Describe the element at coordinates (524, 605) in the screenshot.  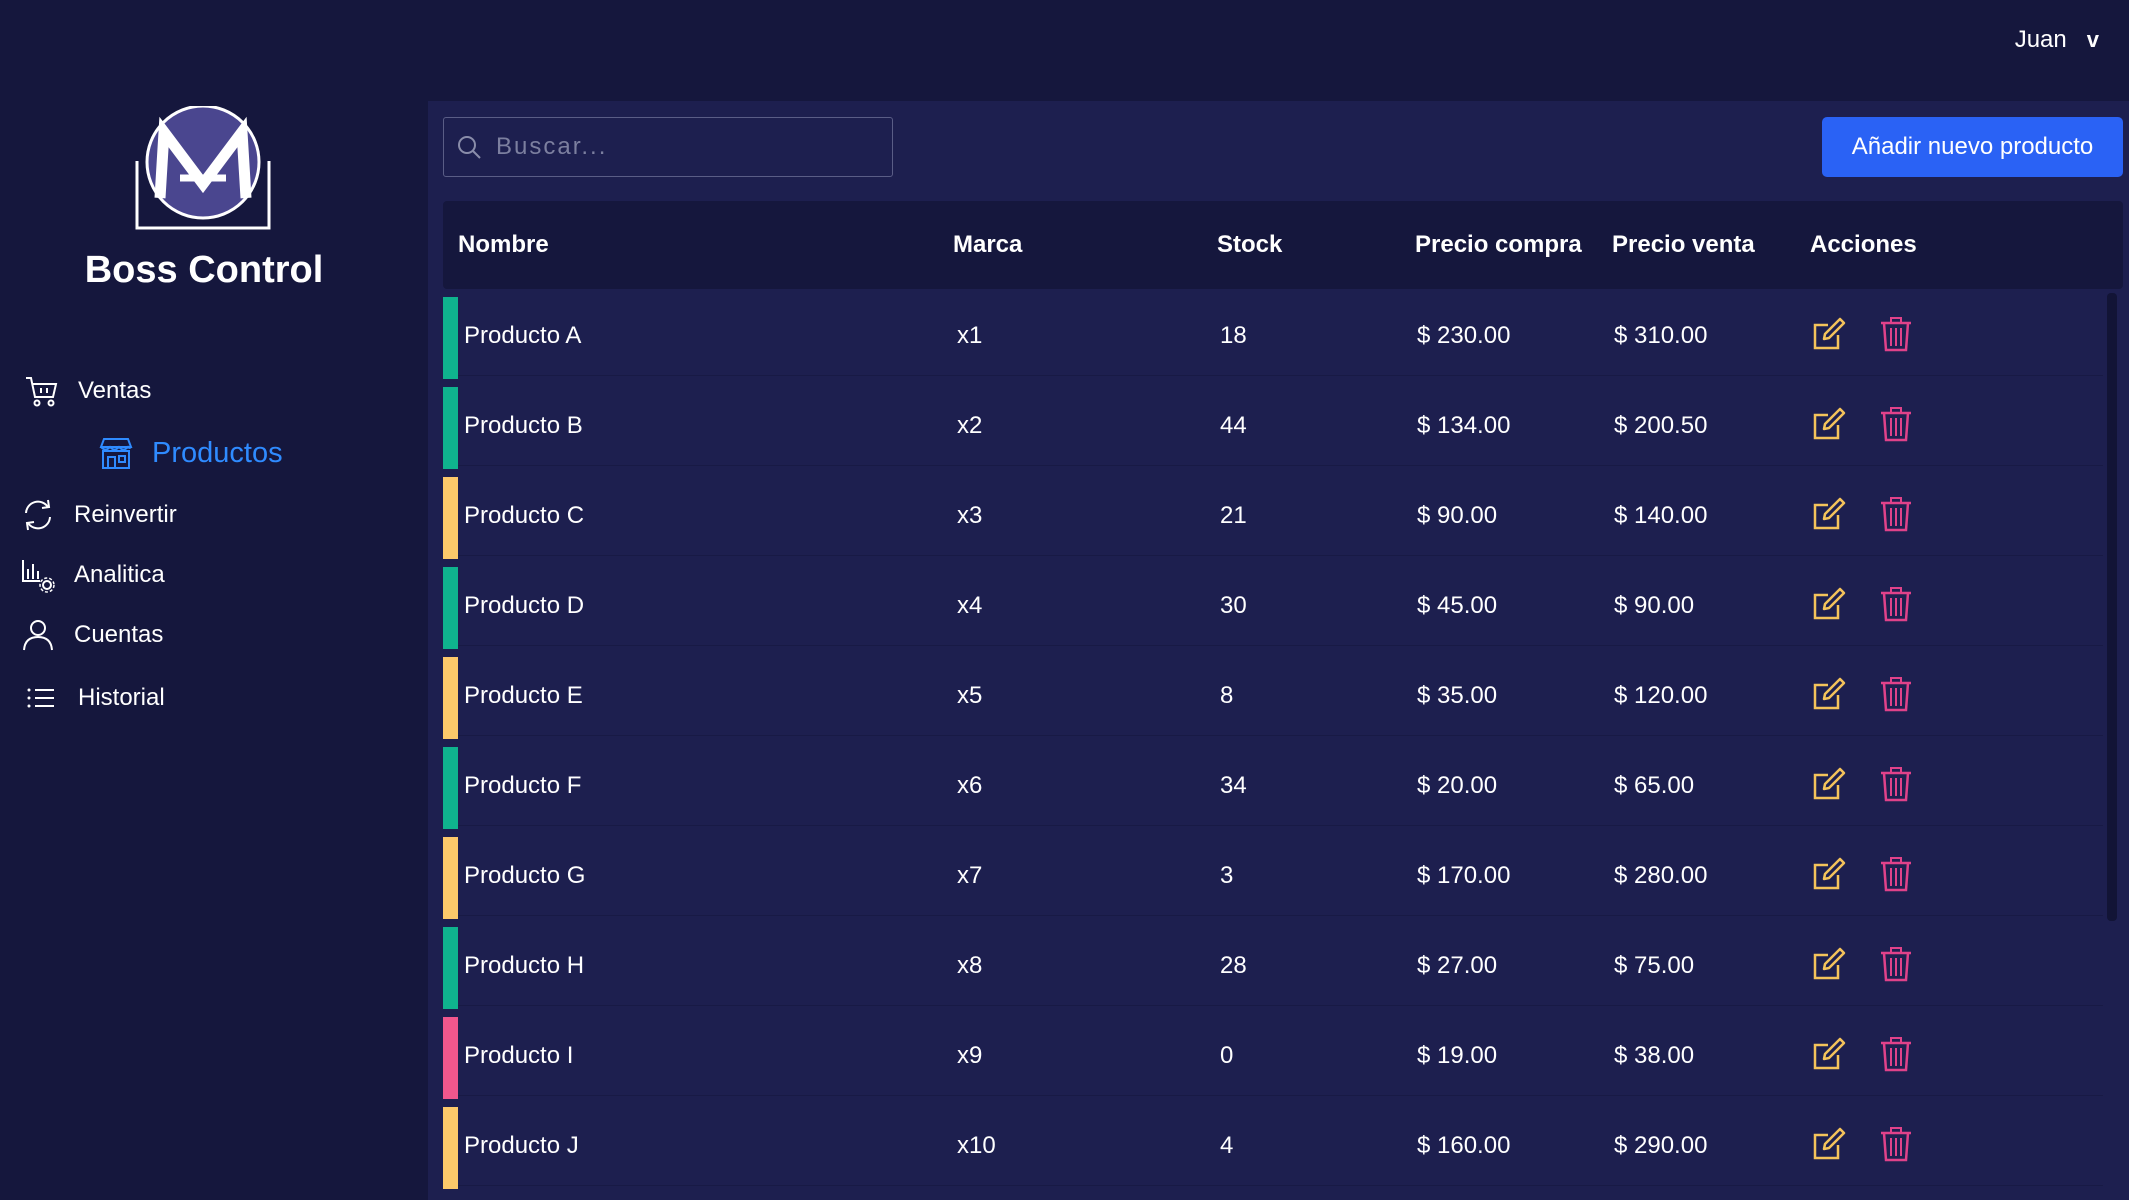
I see `cell-nombre: Producto D` at that location.